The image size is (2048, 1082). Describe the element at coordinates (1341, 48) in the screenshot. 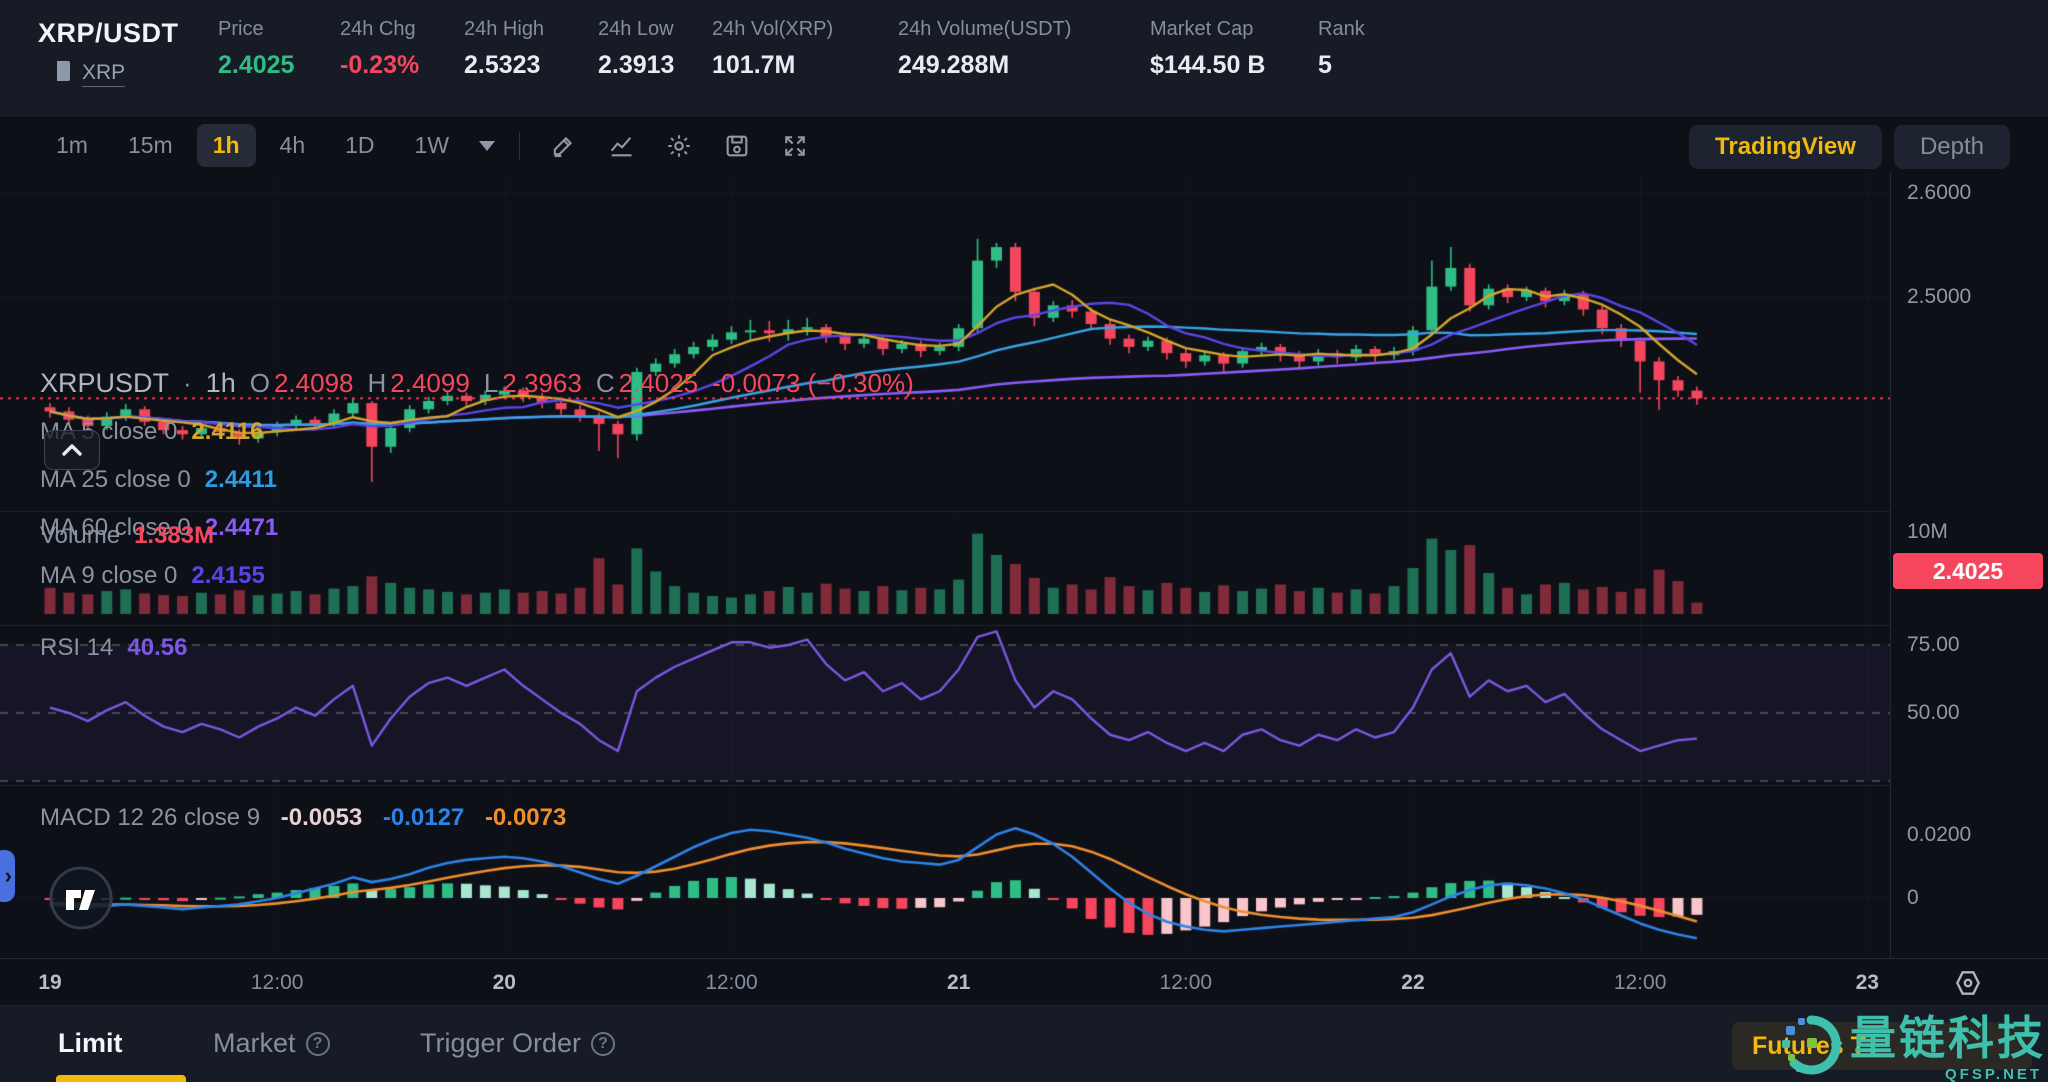

I see `stat-rank: Rank 5` at that location.